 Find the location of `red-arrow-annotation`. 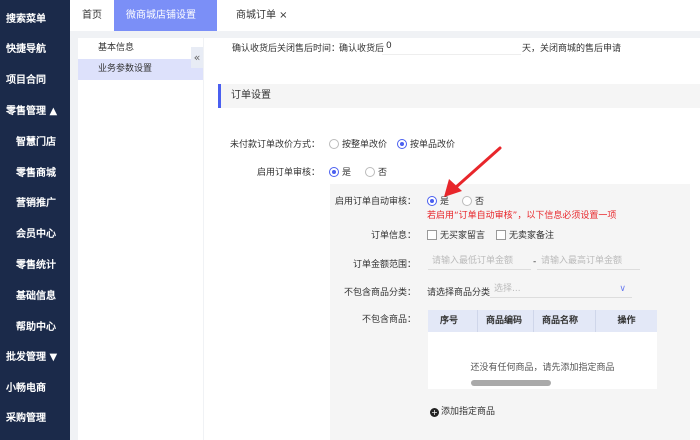

red-arrow-annotation is located at coordinates (473, 171).